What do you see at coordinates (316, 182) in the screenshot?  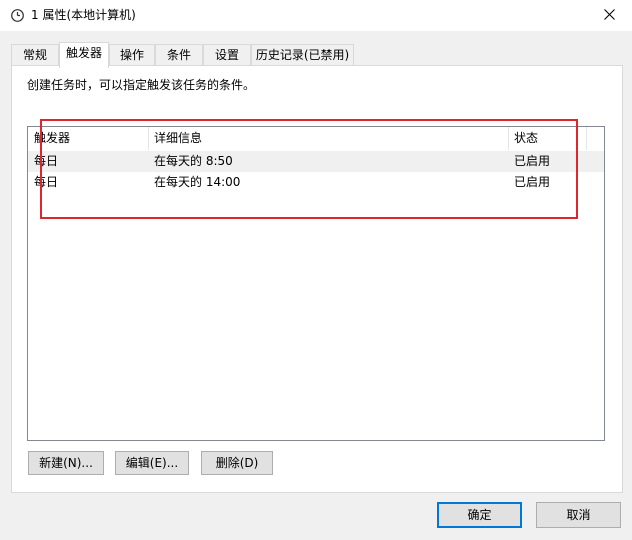 I see `table-row: 每日 在每天的 14:00 已启用` at bounding box center [316, 182].